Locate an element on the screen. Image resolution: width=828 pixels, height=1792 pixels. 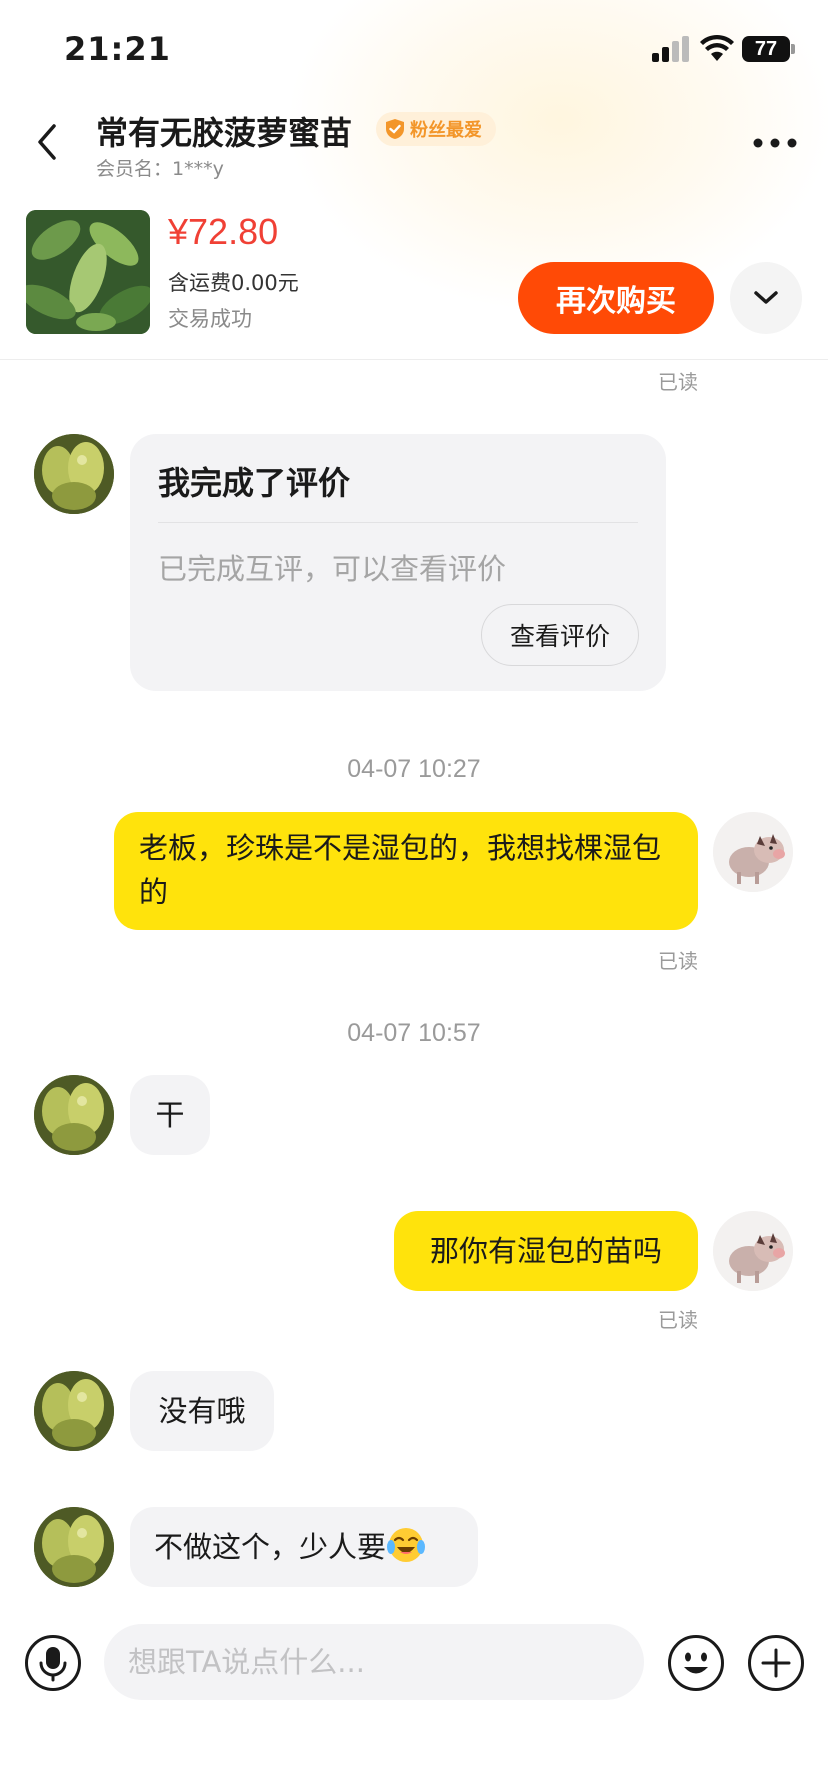
trade-status: 交易成功 is located at coordinates (210, 319).